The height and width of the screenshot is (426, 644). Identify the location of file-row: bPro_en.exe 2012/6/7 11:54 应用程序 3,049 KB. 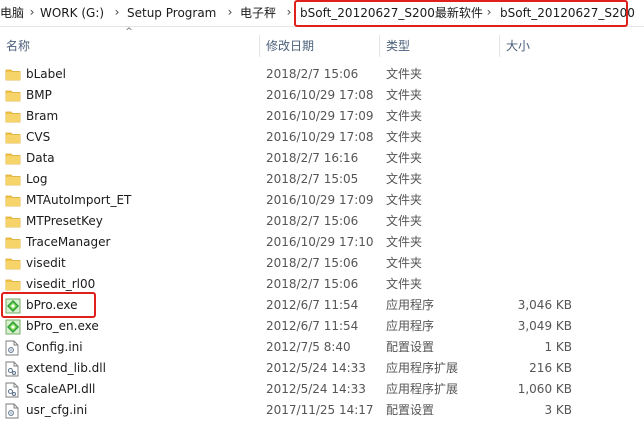
(322, 326).